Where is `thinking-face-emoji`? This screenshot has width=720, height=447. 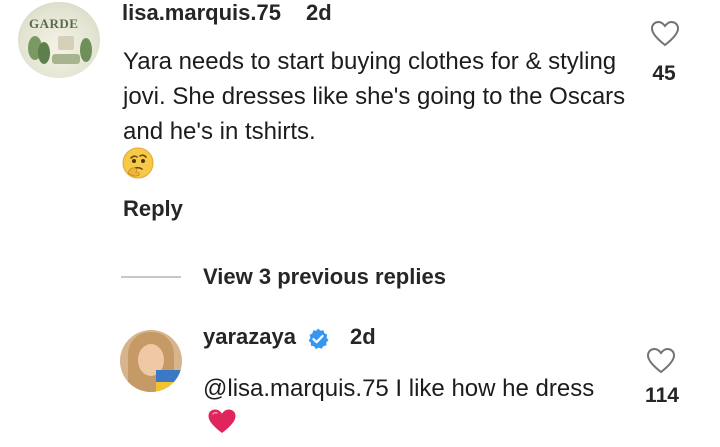 thinking-face-emoji is located at coordinates (138, 163).